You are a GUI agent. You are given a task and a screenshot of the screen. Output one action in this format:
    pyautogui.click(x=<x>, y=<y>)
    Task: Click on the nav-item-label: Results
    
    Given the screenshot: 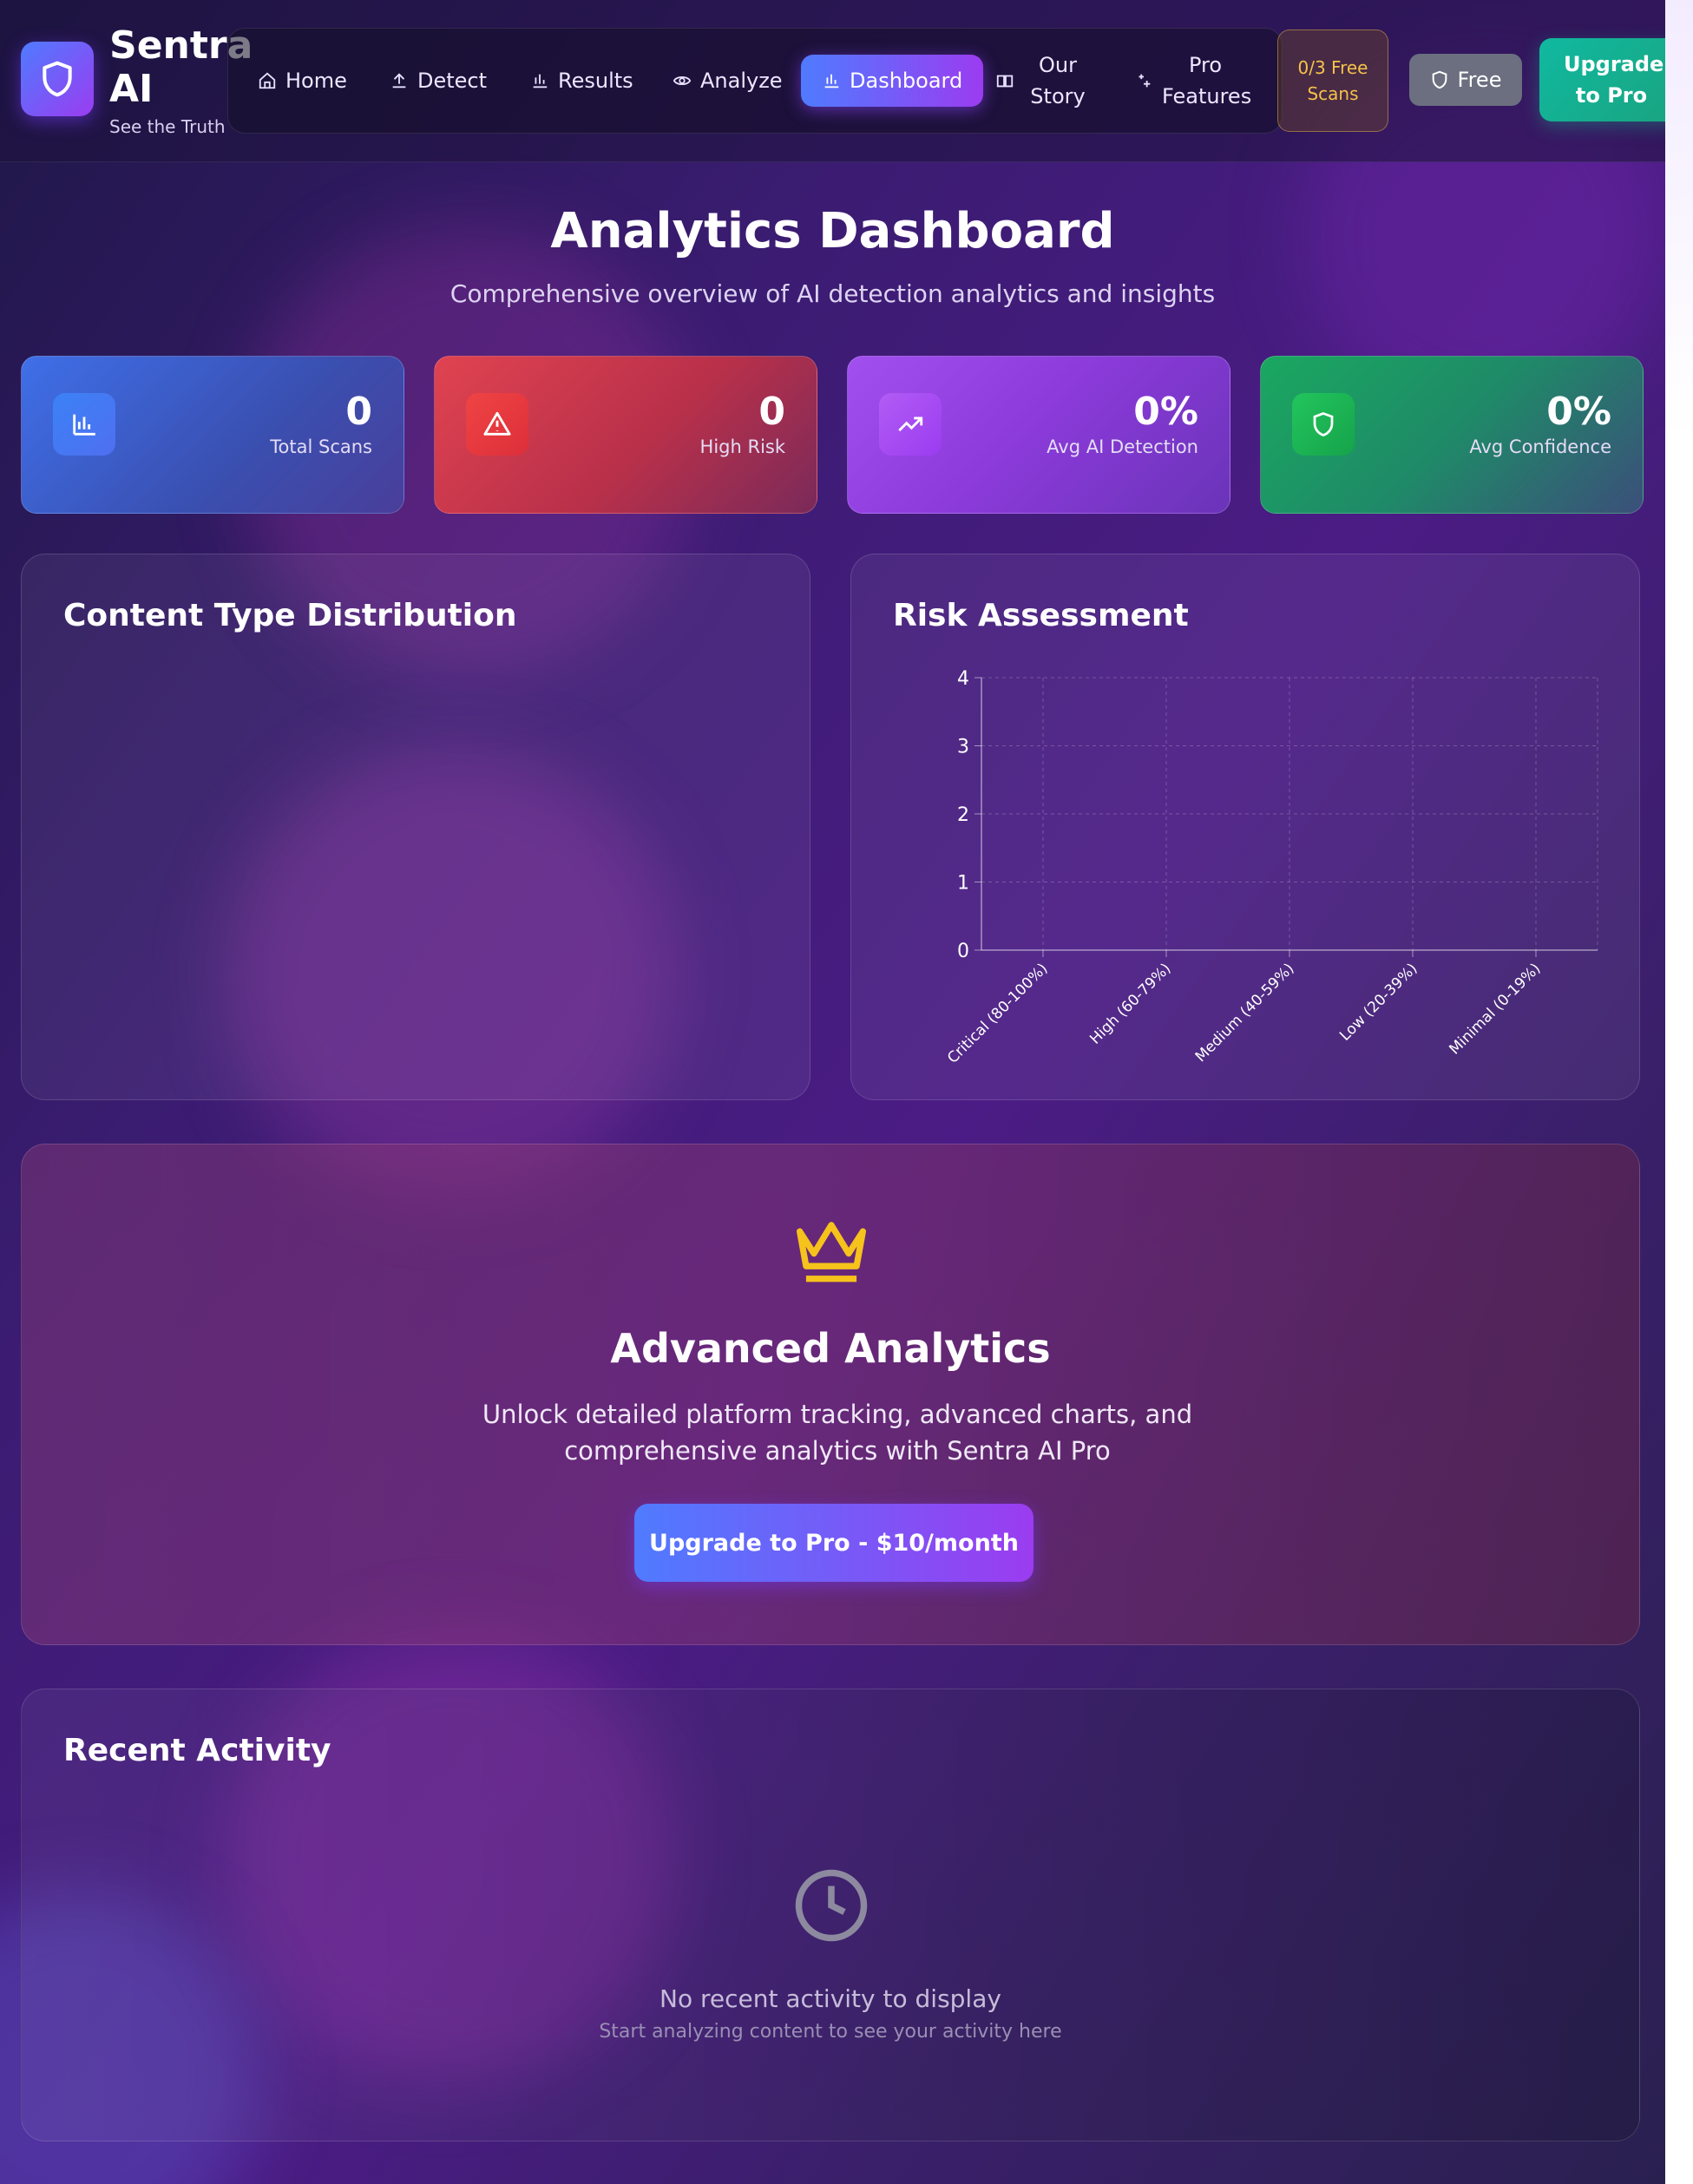 What is the action you would take?
    pyautogui.click(x=596, y=81)
    